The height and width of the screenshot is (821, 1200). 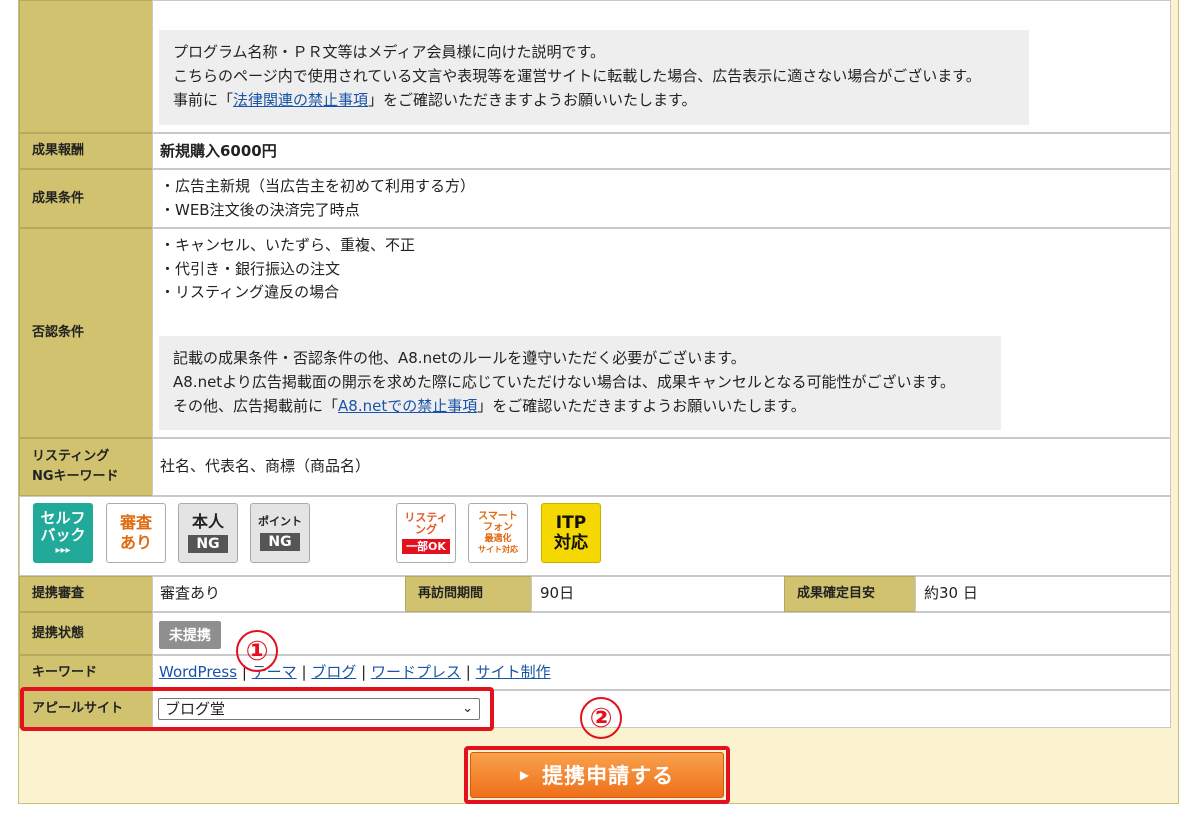 What do you see at coordinates (571, 542) in the screenshot?
I see `icon-text: 対応` at bounding box center [571, 542].